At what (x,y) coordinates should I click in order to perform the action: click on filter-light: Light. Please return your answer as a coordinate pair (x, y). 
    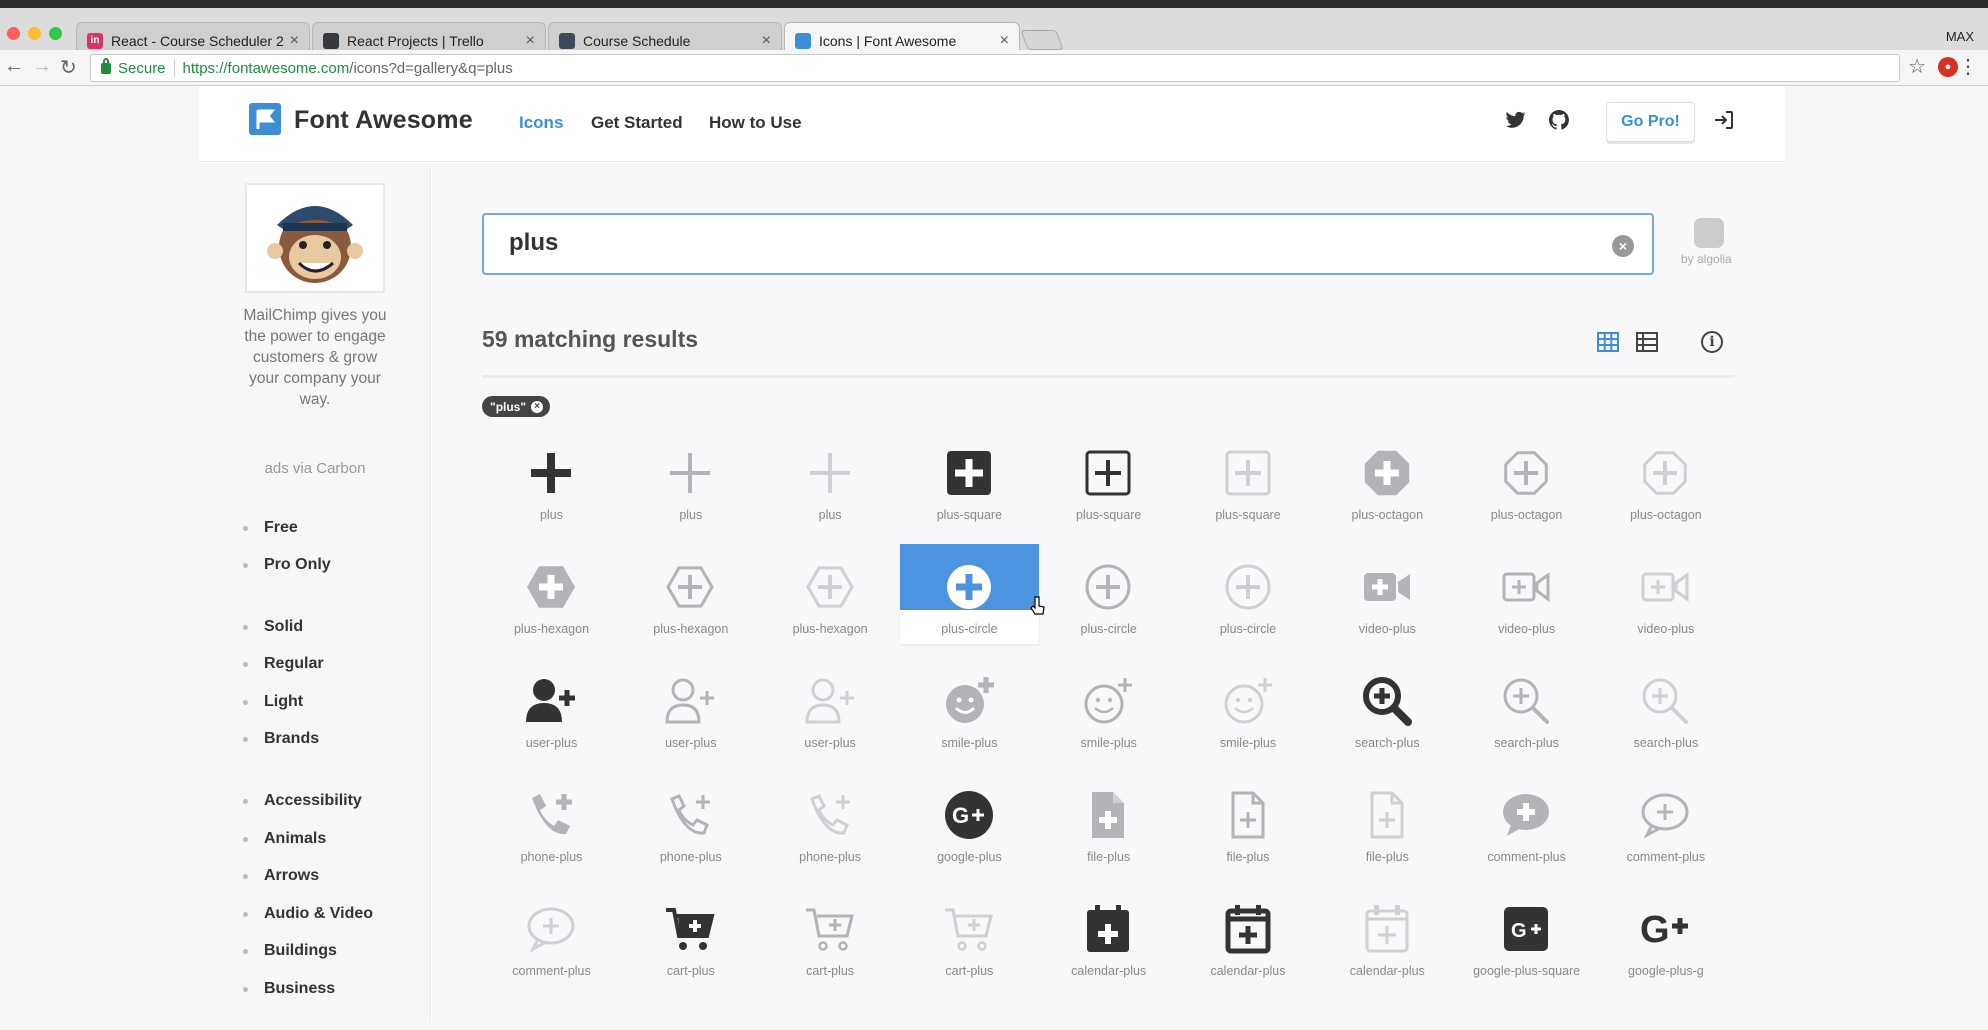
    Looking at the image, I should click on (273, 702).